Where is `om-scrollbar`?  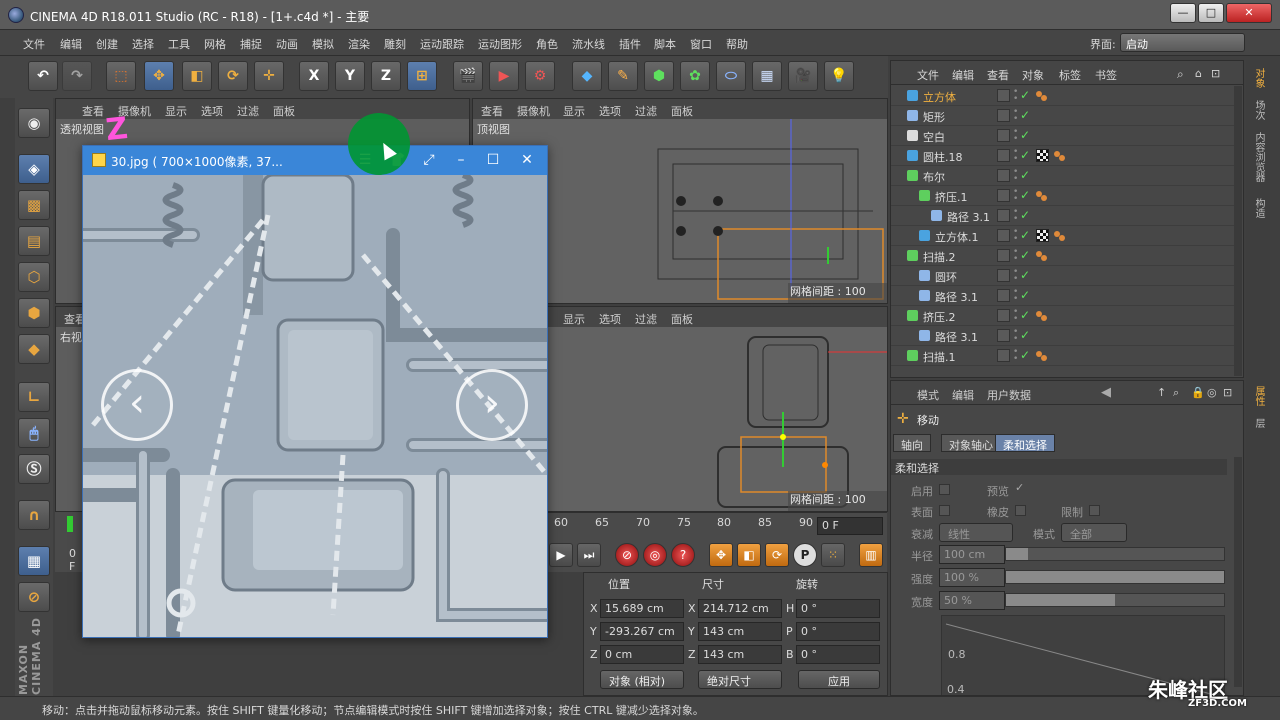
om-scrollbar is located at coordinates (1238, 231).